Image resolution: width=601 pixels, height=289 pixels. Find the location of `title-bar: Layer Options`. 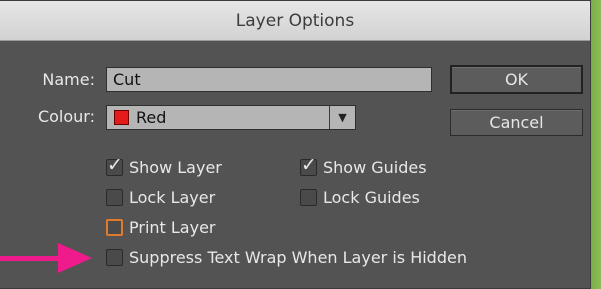

title-bar: Layer Options is located at coordinates (295, 21).